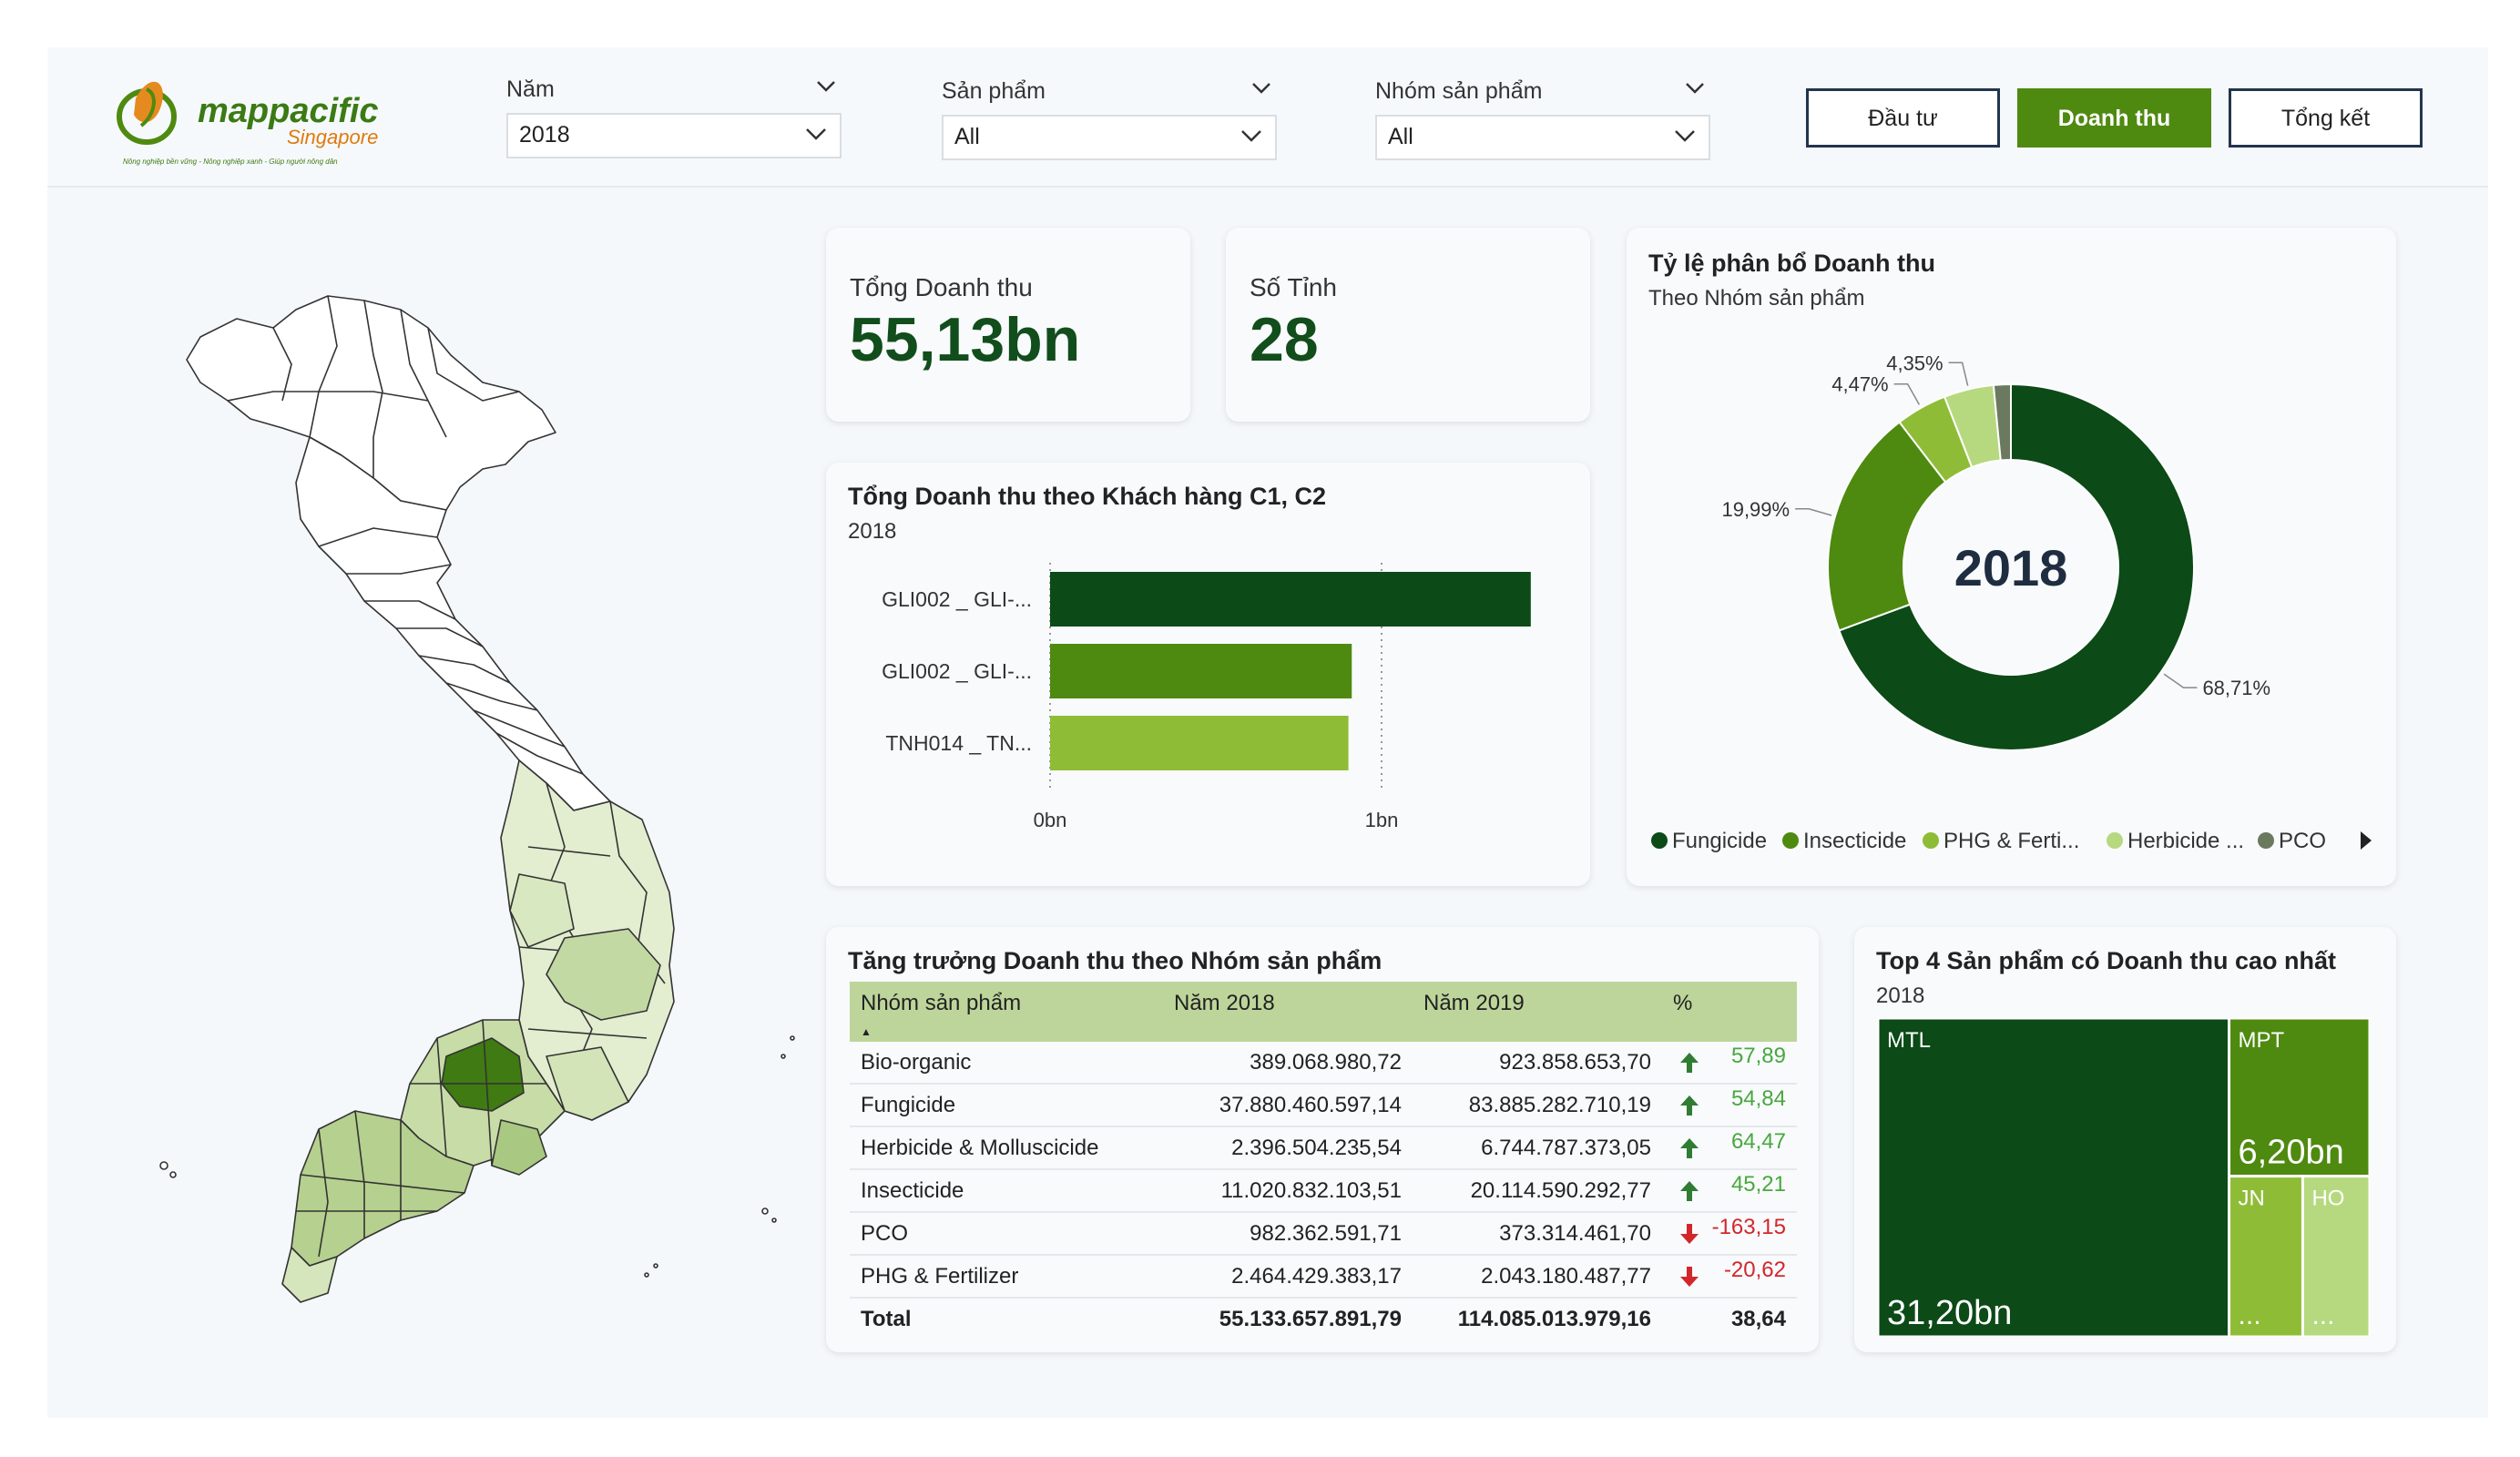 This screenshot has width=2520, height=1457. I want to click on slice-label: 19,99%, so click(1755, 509).